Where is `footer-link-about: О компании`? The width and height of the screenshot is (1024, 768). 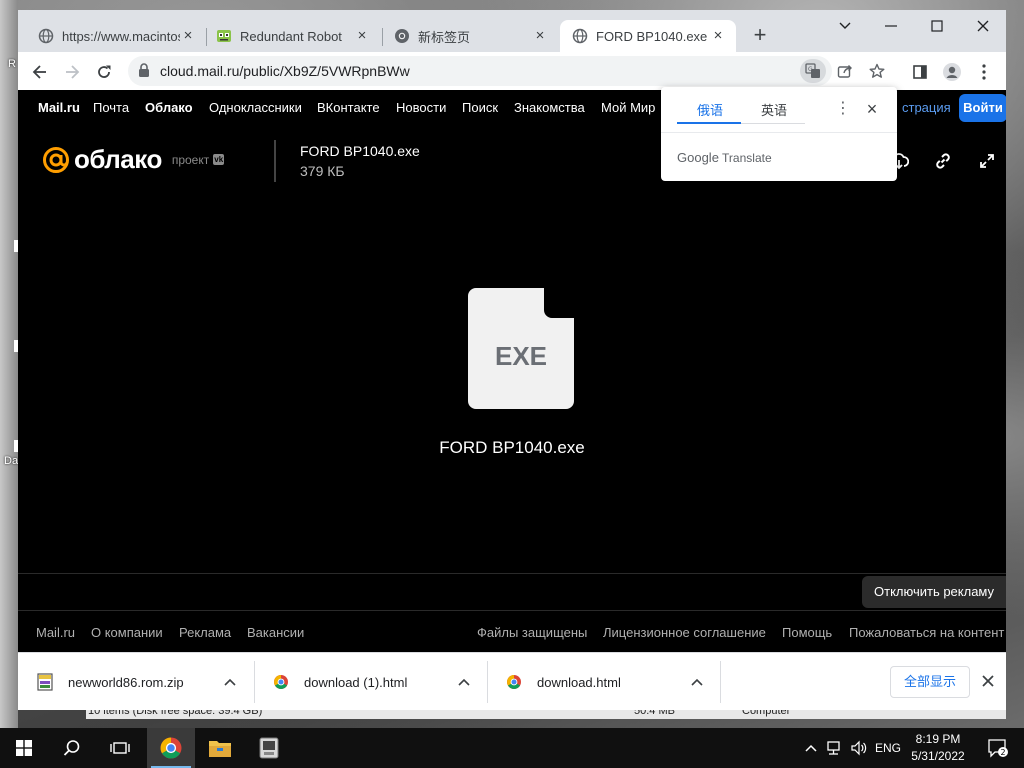 footer-link-about: О компании is located at coordinates (127, 632).